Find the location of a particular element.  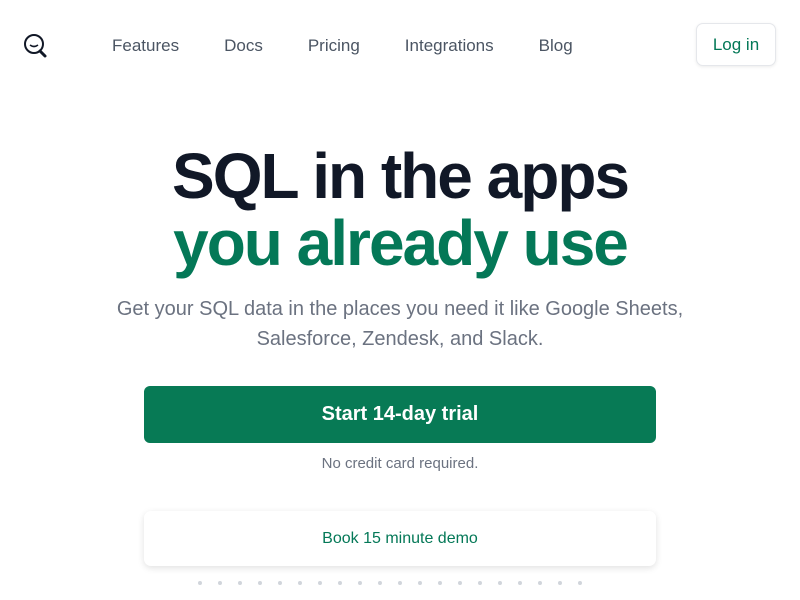

nav-links: Features Docs Pricing Integrations Blog is located at coordinates (365, 46).